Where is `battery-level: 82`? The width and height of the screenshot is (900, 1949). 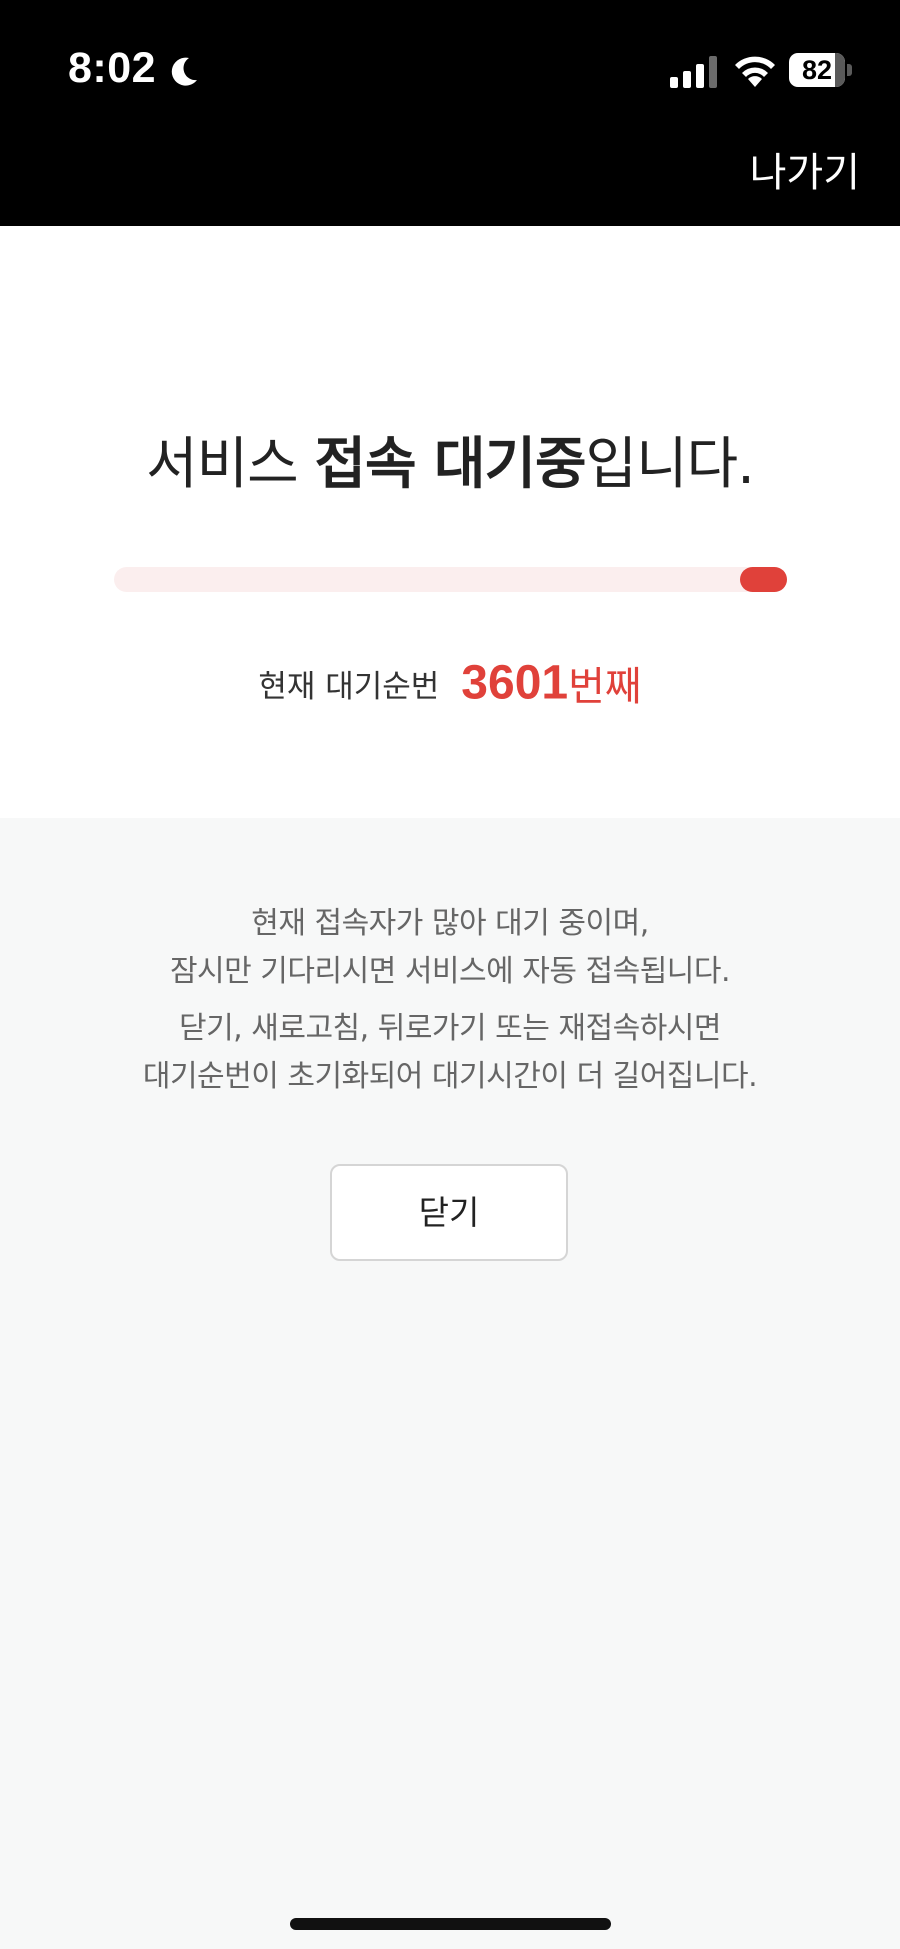
battery-level: 82 is located at coordinates (817, 70).